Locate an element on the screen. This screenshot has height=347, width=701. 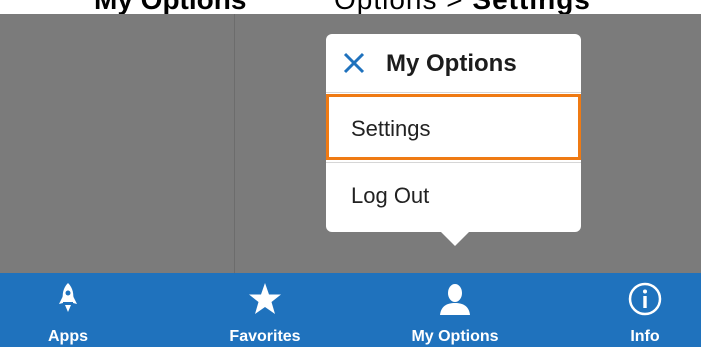
menu-item-settings: Settings is located at coordinates (453, 127).